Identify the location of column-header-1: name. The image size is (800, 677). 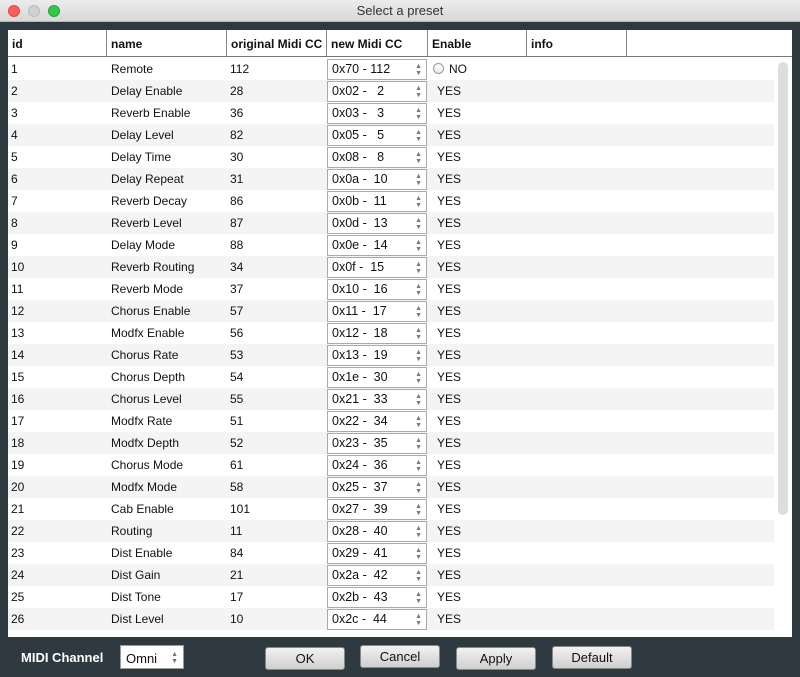
(167, 43).